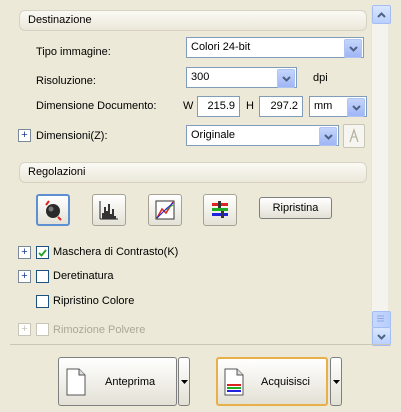  Describe the element at coordinates (83, 276) in the screenshot. I see `deretinatura-label: Deretinatura` at that location.